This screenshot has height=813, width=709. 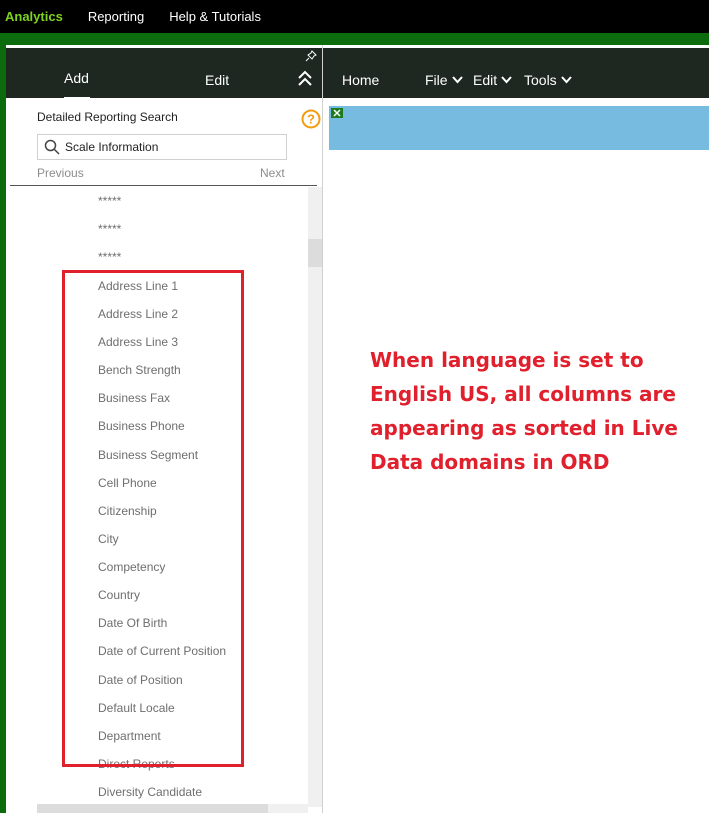 I want to click on menu-edit: Edit, so click(x=492, y=80).